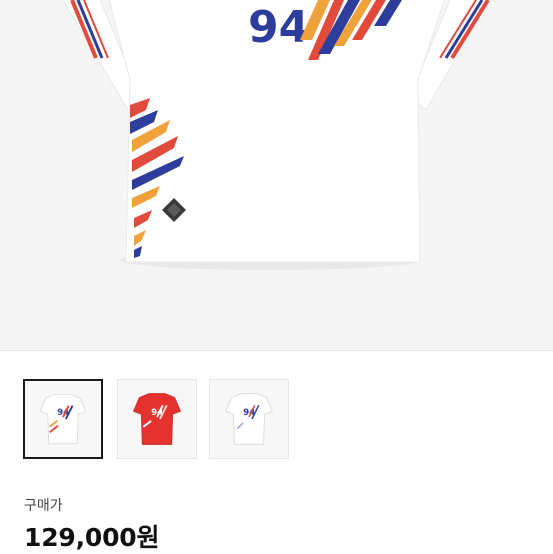 The image size is (553, 554). I want to click on price-value: 129,000원, so click(92, 537).